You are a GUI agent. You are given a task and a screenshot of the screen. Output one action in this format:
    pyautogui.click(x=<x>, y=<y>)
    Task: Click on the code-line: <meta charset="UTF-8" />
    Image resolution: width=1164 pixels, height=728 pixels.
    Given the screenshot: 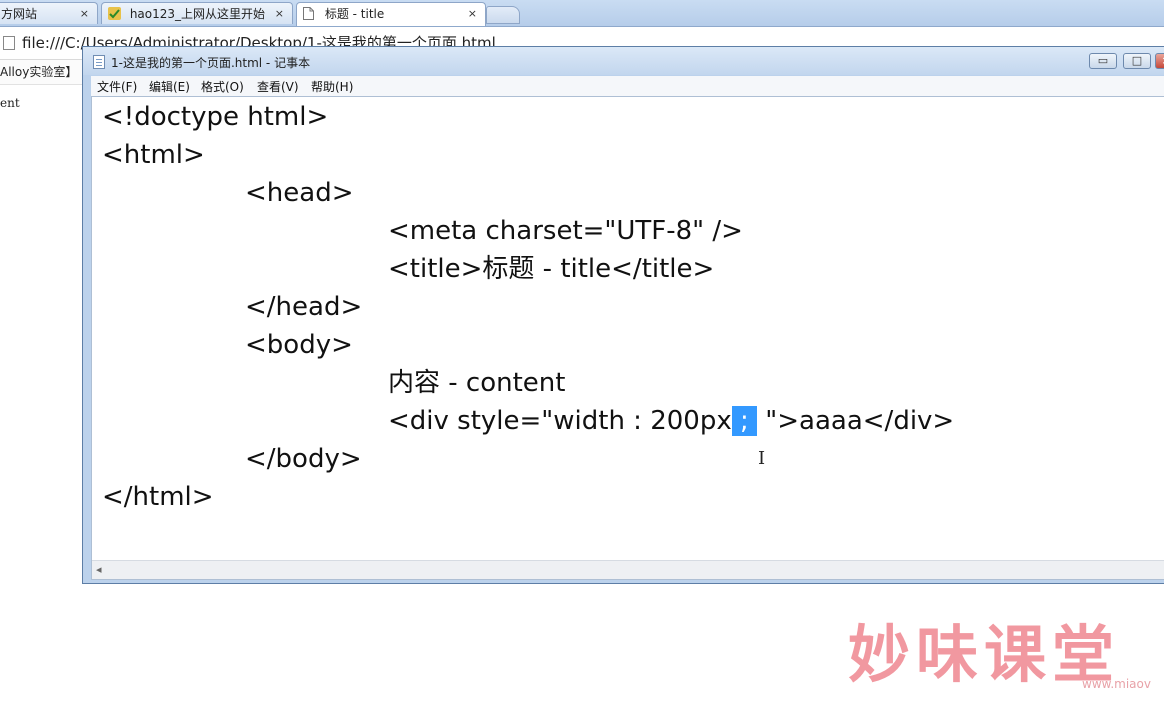 What is the action you would take?
    pyautogui.click(x=565, y=231)
    